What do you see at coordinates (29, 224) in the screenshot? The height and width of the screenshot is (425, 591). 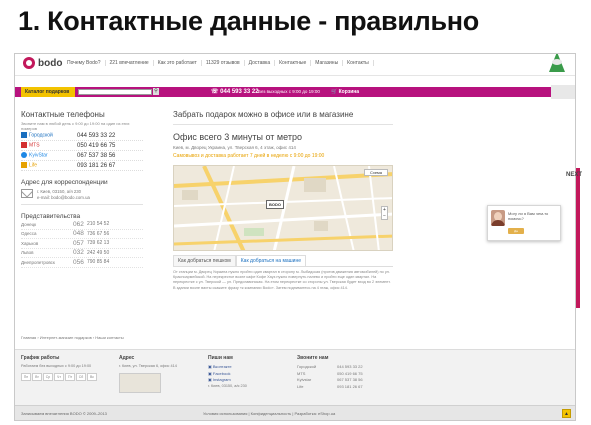 I see `rep-city: Донецк` at bounding box center [29, 224].